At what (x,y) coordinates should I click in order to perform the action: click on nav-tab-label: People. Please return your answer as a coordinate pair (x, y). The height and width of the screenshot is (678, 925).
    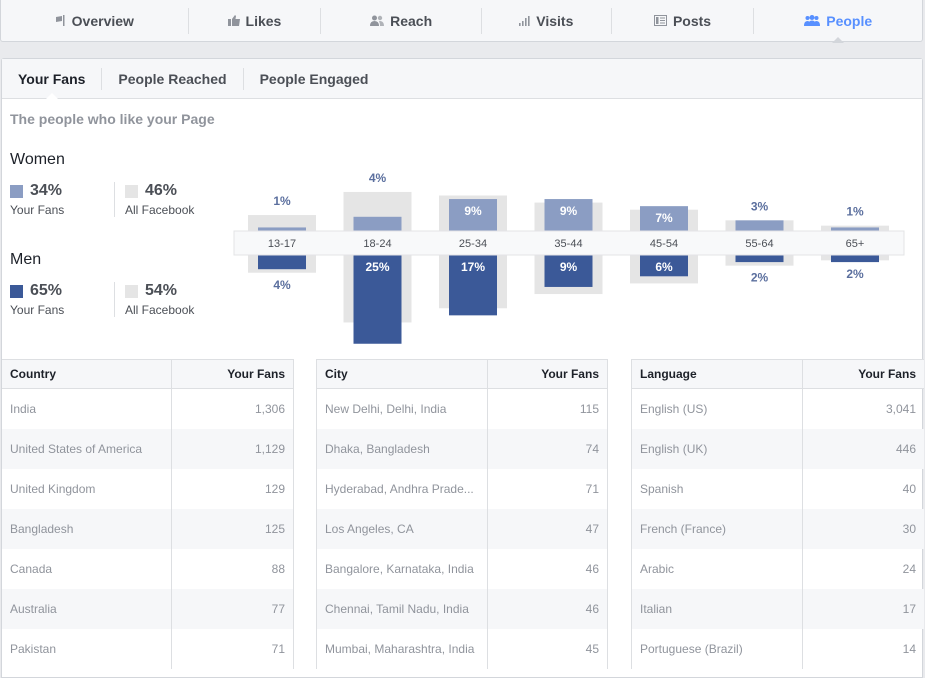
    Looking at the image, I should click on (849, 20).